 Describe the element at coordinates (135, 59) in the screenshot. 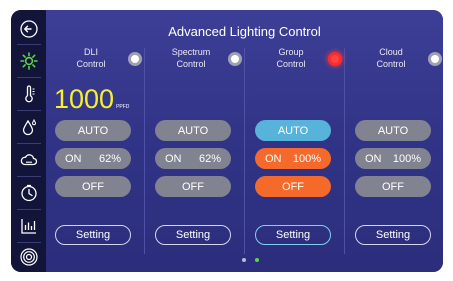

I see `dli-select-radio` at that location.